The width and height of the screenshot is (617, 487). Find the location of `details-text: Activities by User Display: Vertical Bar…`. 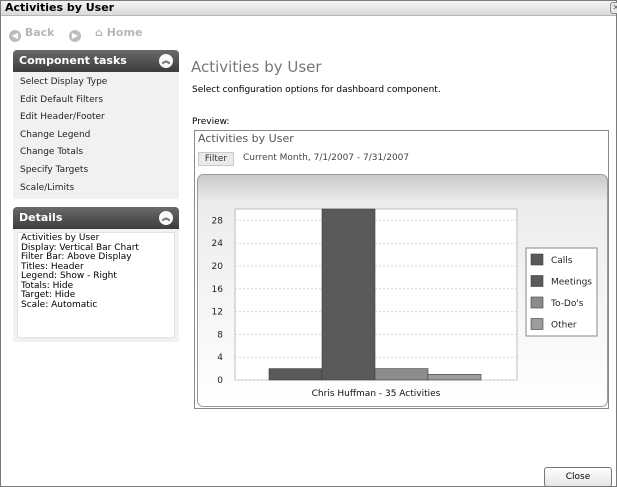

details-text: Activities by User Display: Vertical Bar… is located at coordinates (96, 285).